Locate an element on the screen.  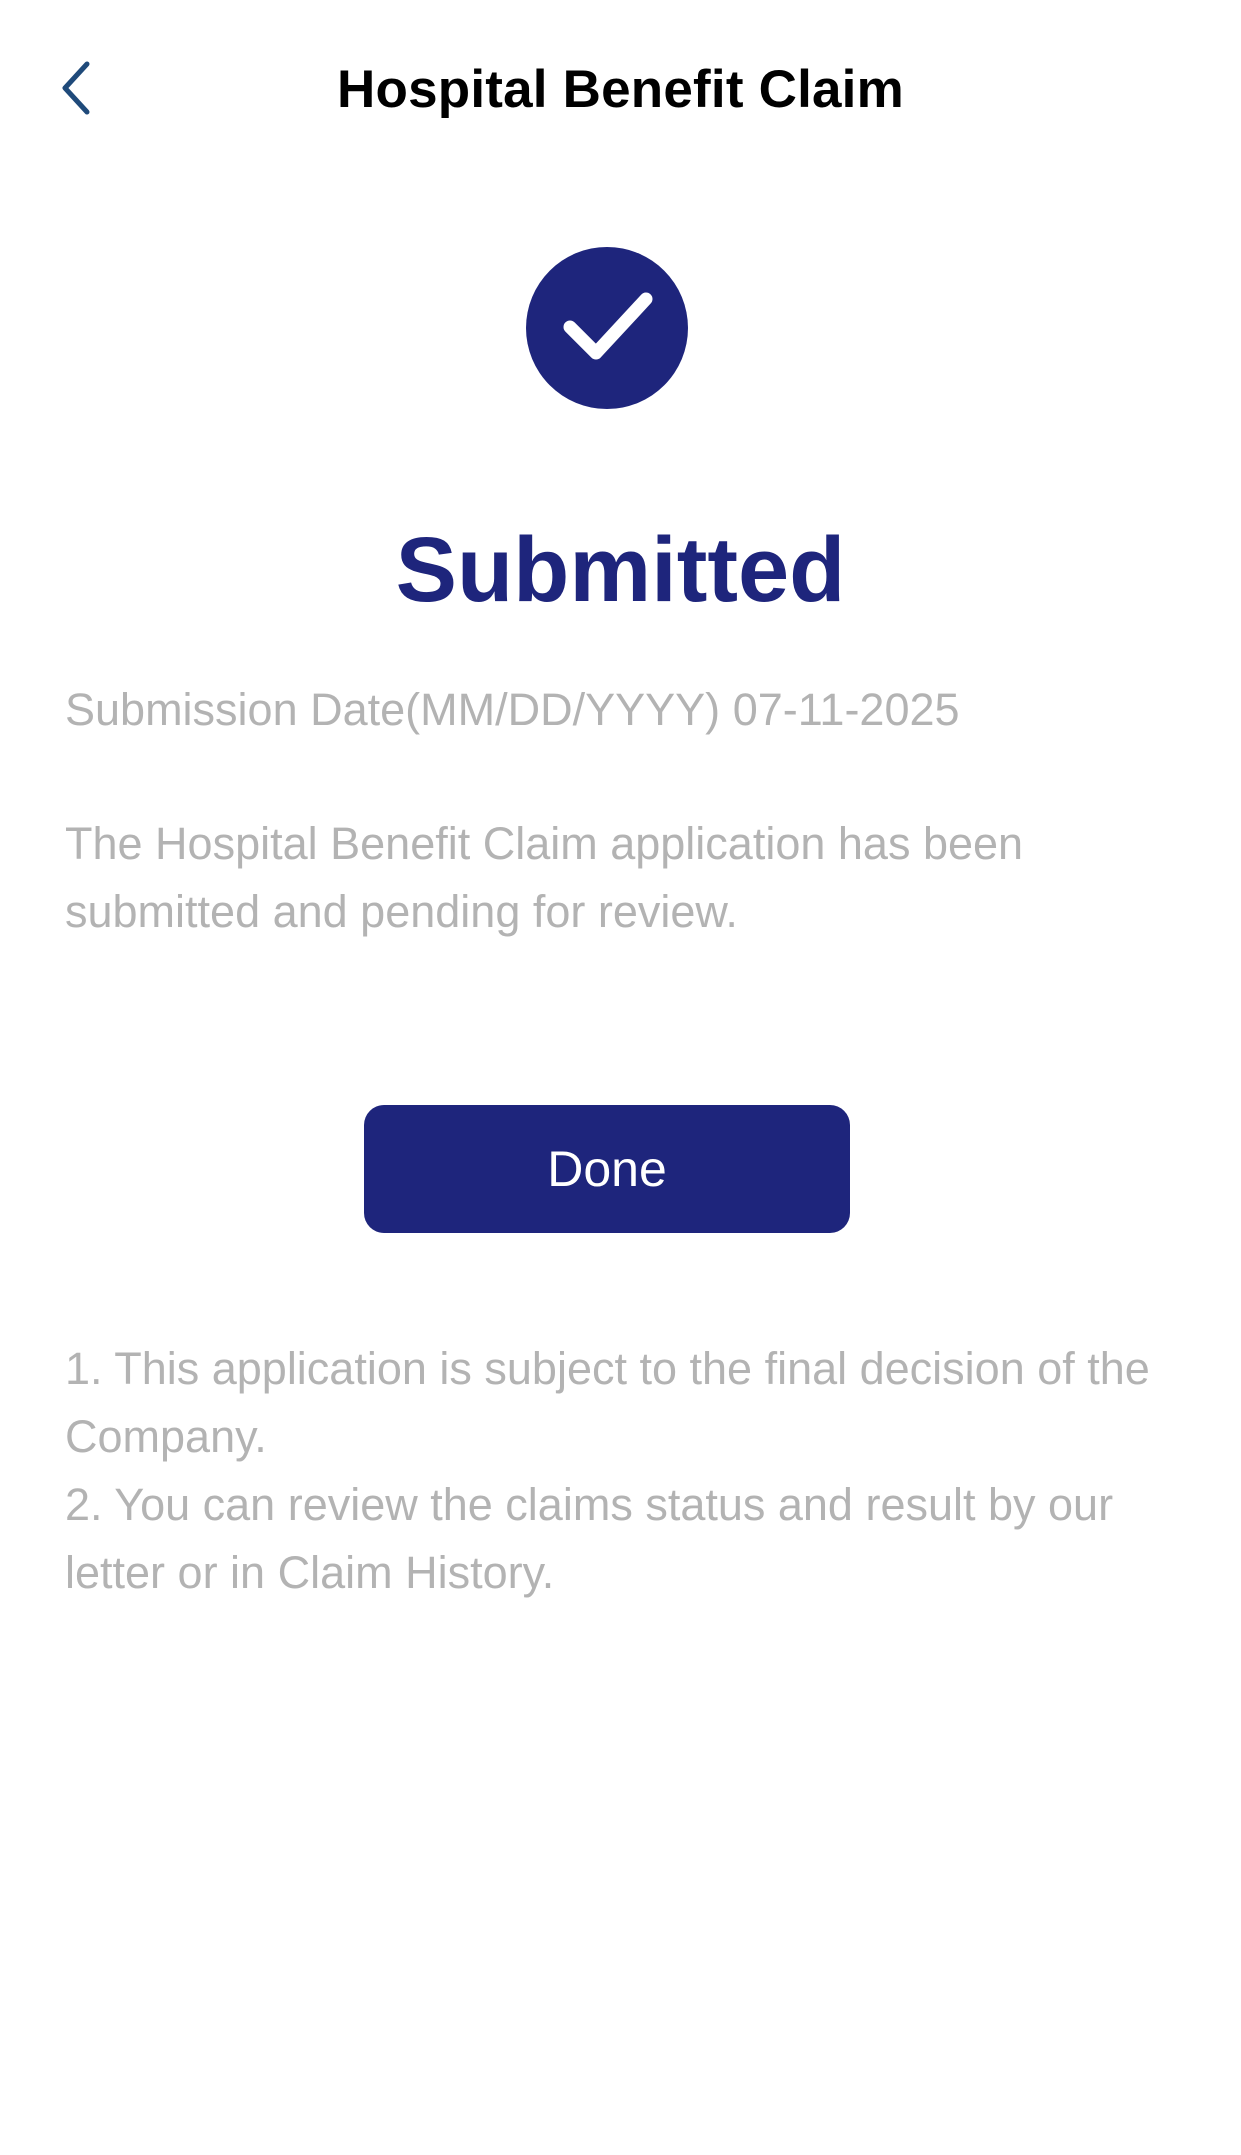
page-title: Hospital Benefit Claim is located at coordinates (620, 89).